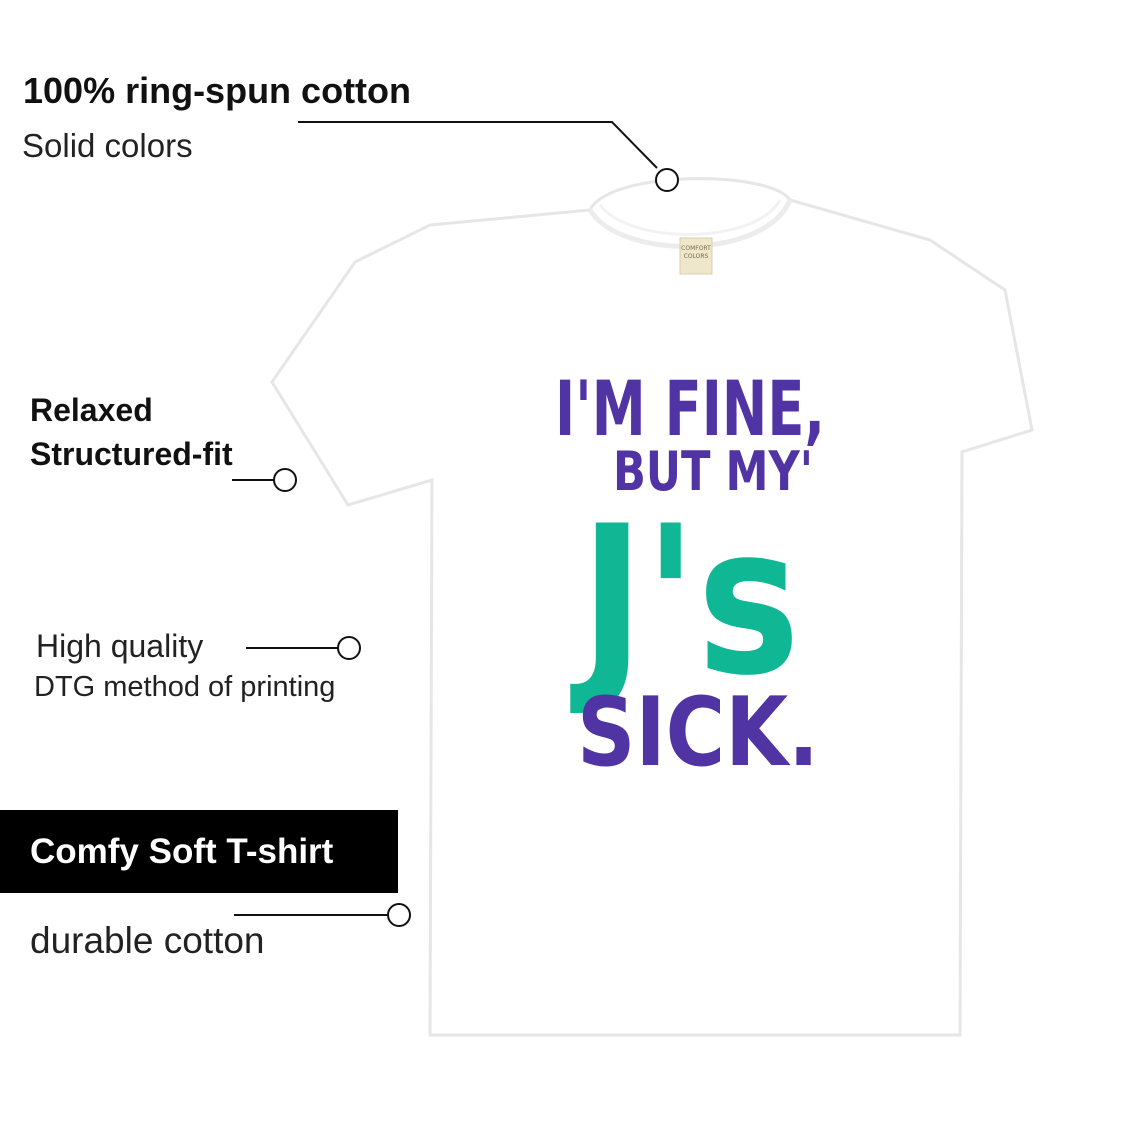 The width and height of the screenshot is (1140, 1140). What do you see at coordinates (478, 145) in the screenshot?
I see `callout-line-cotton` at bounding box center [478, 145].